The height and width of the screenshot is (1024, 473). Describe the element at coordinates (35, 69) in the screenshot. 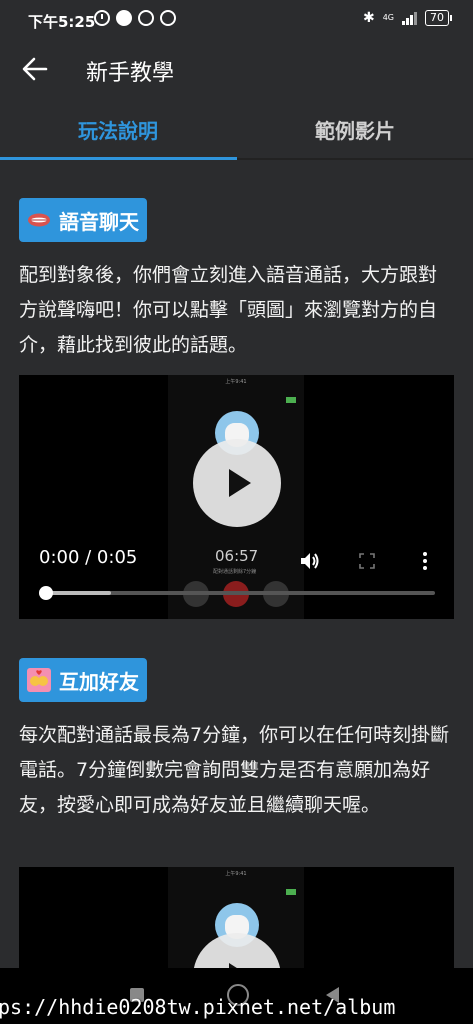

I see `back-arrow-icon` at that location.